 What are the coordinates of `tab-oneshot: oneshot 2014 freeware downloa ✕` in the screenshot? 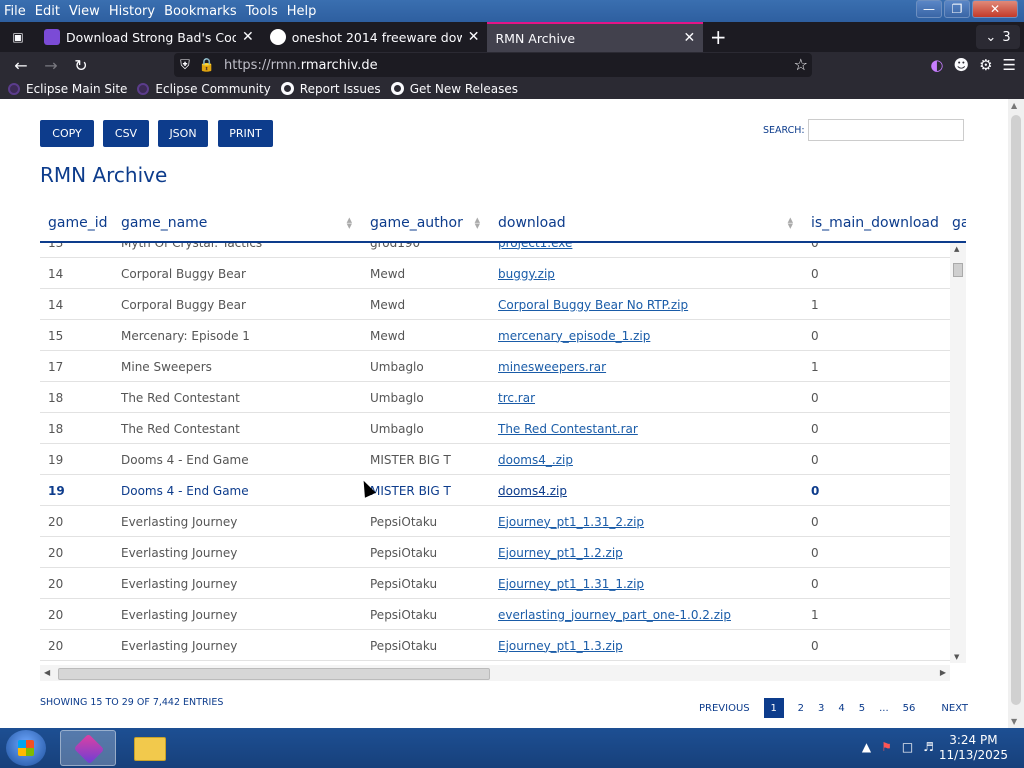 It's located at (375, 37).